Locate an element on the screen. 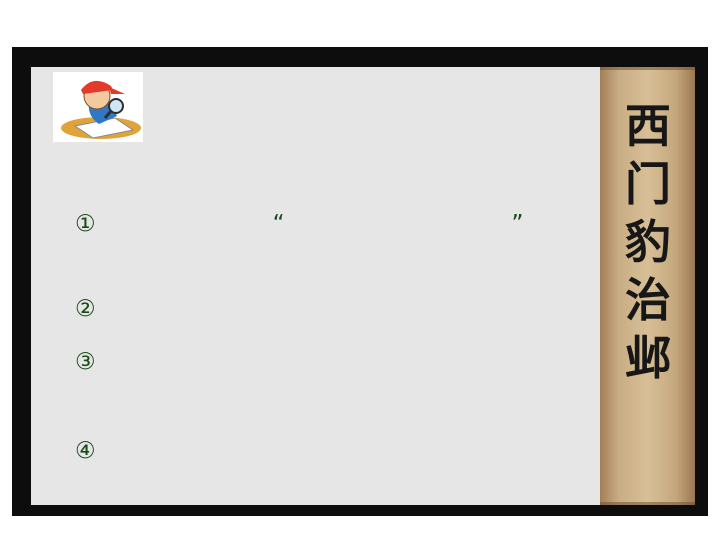  list-item-3: ③ is located at coordinates (361, 362).